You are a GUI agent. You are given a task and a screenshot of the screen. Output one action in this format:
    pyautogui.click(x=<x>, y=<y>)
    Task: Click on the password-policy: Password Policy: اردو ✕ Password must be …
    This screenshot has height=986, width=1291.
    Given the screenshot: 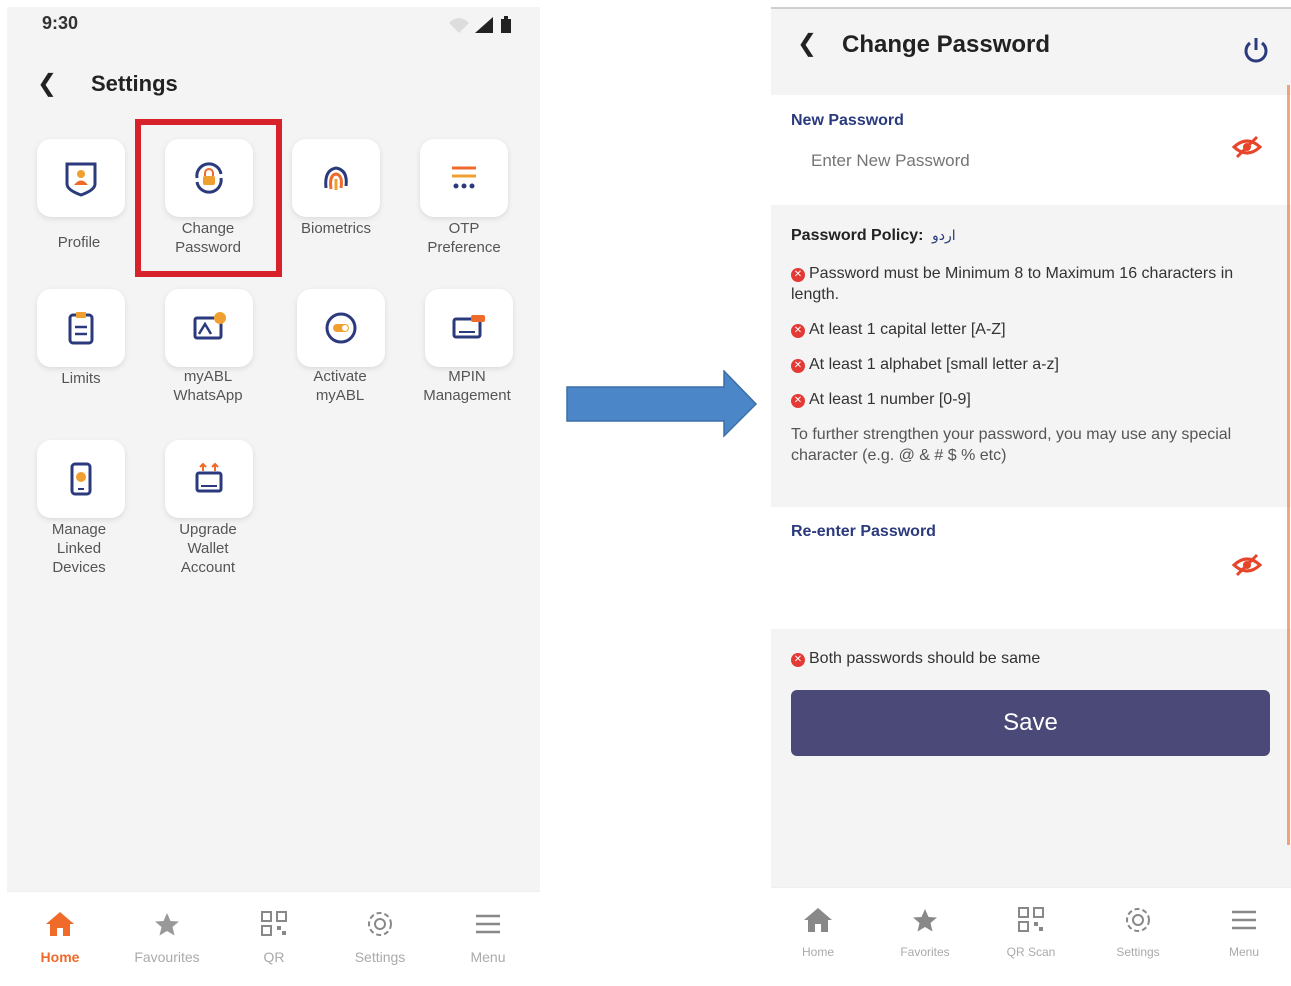 What is the action you would take?
    pyautogui.click(x=1031, y=346)
    